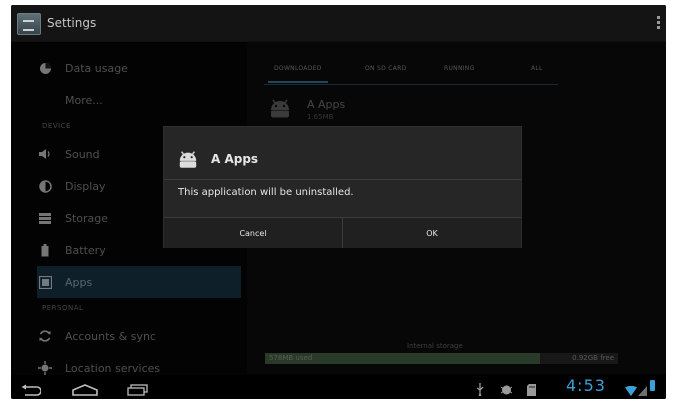  I want to click on cancel-button: Cancel, so click(253, 233).